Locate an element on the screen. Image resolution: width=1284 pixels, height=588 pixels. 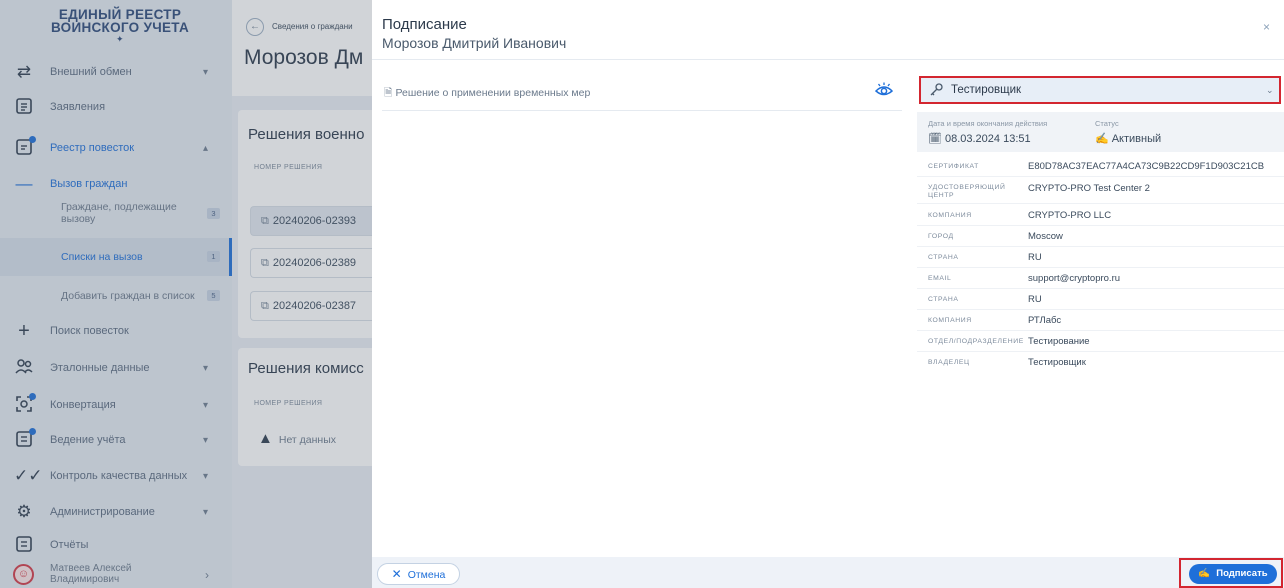
property-value: Moscow is located at coordinates (1045, 236).